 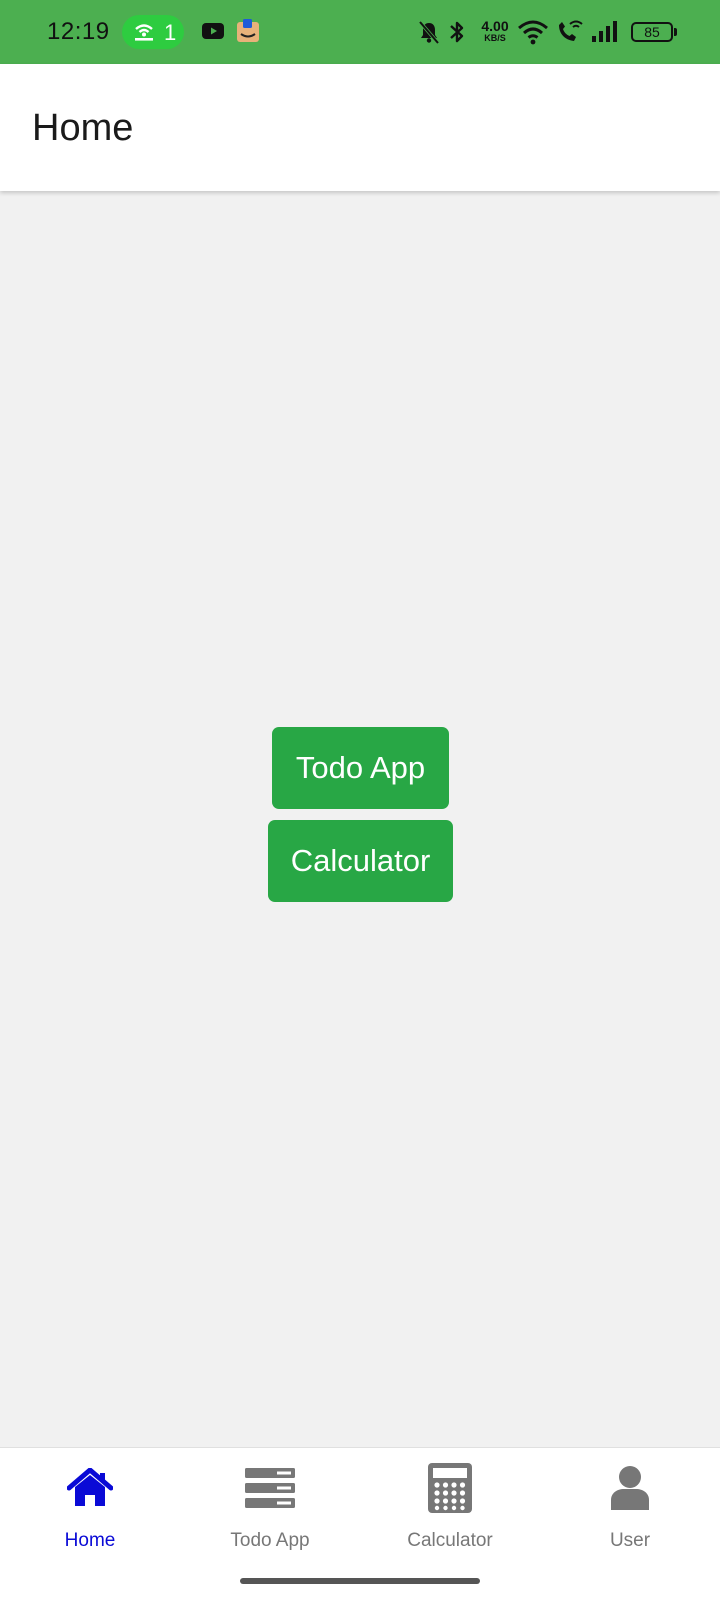 I want to click on nav-label-home: Home, so click(x=90, y=1540).